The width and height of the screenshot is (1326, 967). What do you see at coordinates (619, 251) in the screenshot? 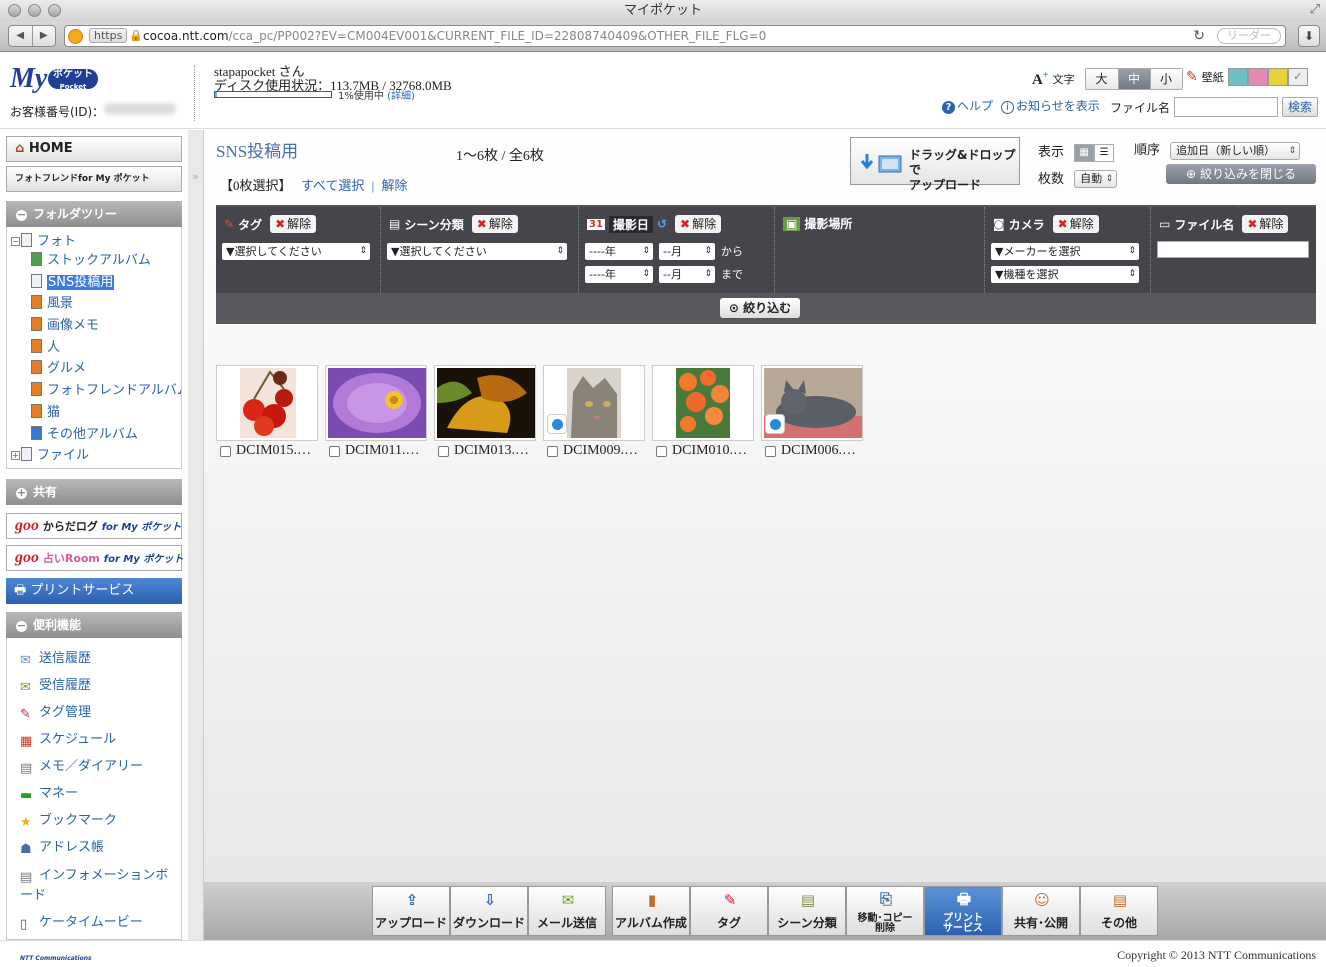
I see `from-year-select: ----年` at bounding box center [619, 251].